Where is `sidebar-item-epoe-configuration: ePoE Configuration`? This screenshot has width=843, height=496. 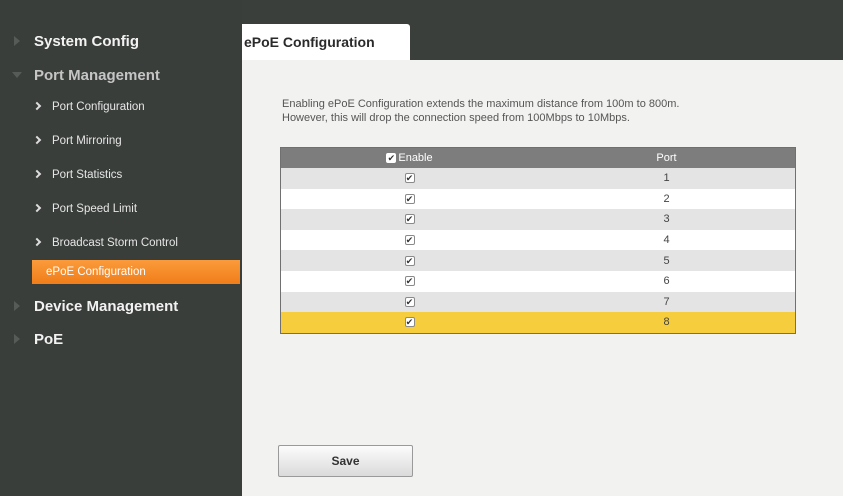 sidebar-item-epoe-configuration: ePoE Configuration is located at coordinates (136, 272).